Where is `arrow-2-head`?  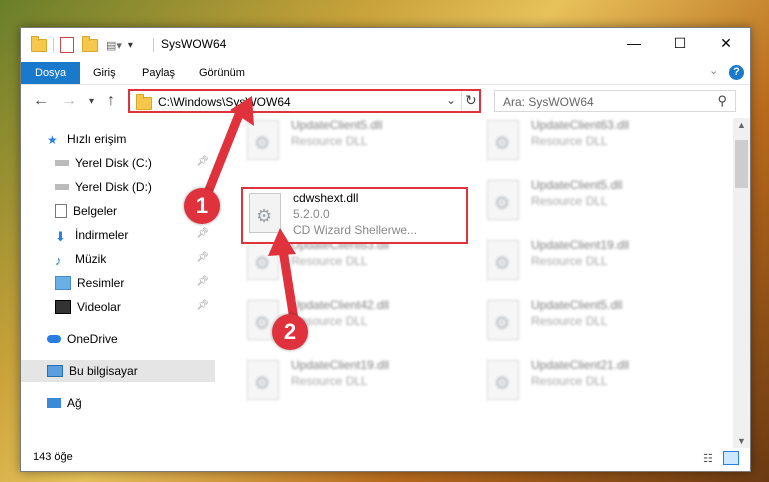
arrow-2-head is located at coordinates (282, 242).